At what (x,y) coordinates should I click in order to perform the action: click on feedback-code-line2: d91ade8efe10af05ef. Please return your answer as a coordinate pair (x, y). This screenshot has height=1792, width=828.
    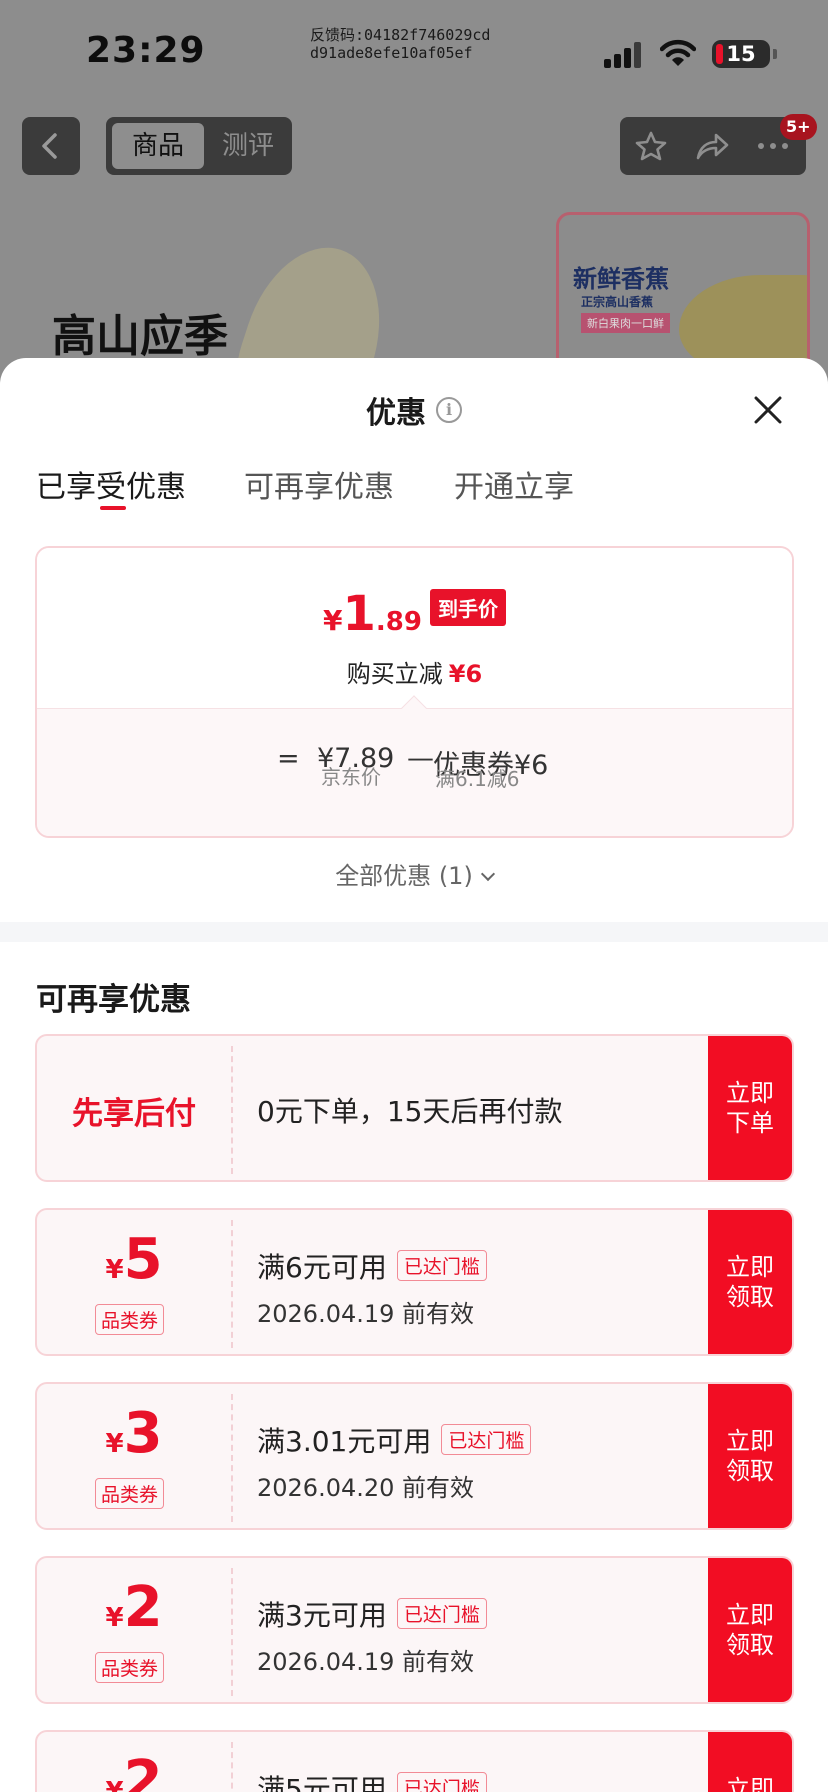
    Looking at the image, I should click on (391, 53).